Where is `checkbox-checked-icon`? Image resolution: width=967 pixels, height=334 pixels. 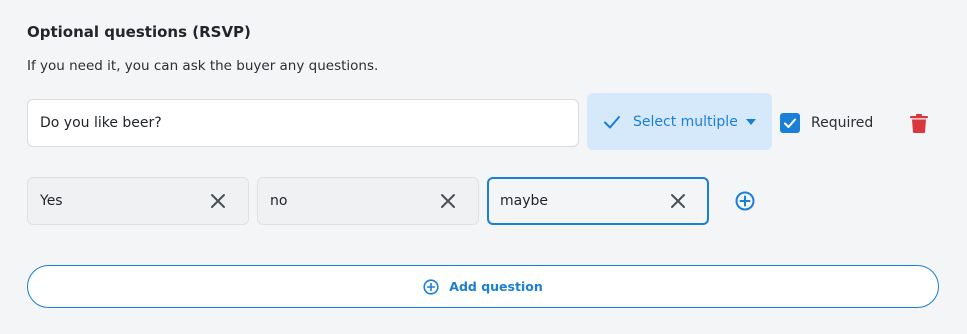 checkbox-checked-icon is located at coordinates (790, 123).